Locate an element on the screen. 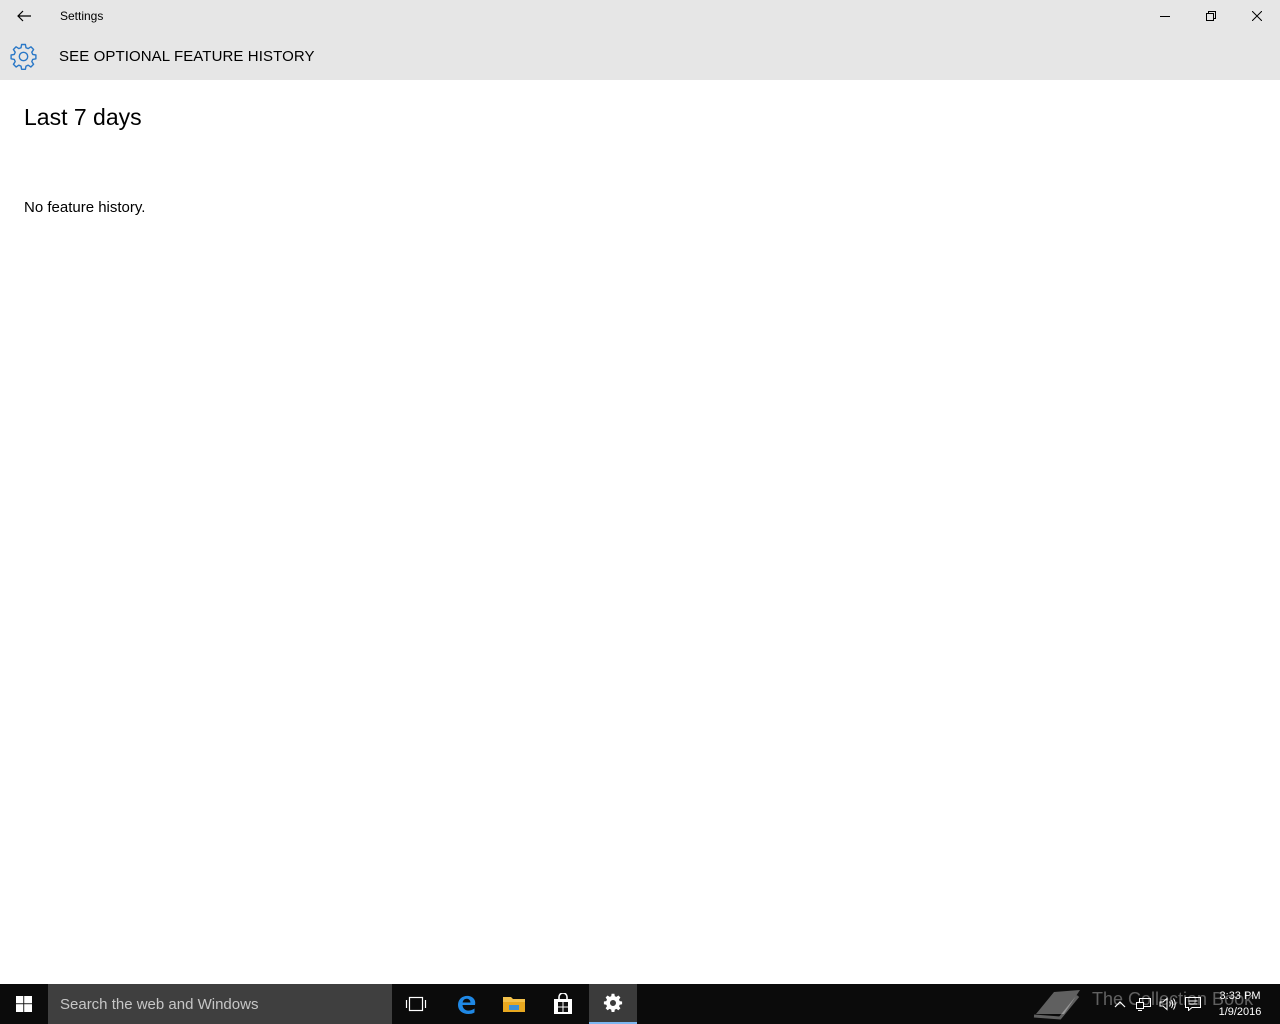  file-explorer-button is located at coordinates (514, 1004).